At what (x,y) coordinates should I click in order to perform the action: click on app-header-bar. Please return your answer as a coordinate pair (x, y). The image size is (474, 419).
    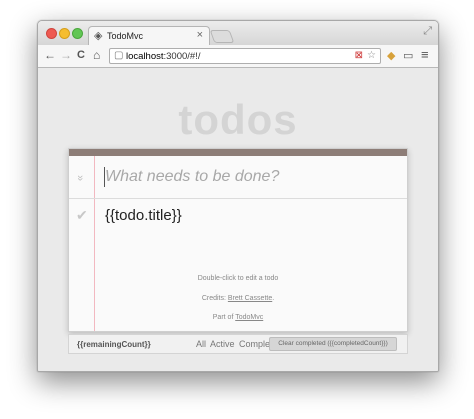
    Looking at the image, I should click on (238, 152).